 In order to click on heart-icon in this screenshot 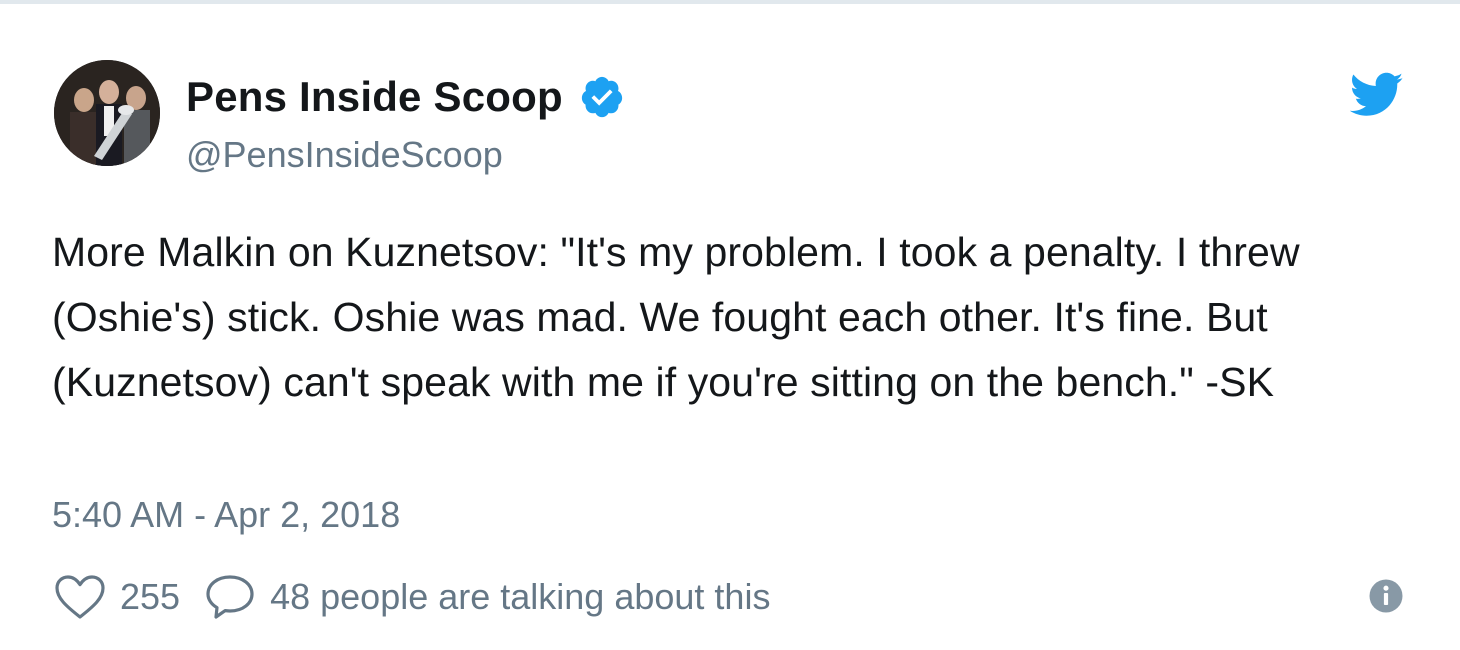, I will do `click(80, 597)`.